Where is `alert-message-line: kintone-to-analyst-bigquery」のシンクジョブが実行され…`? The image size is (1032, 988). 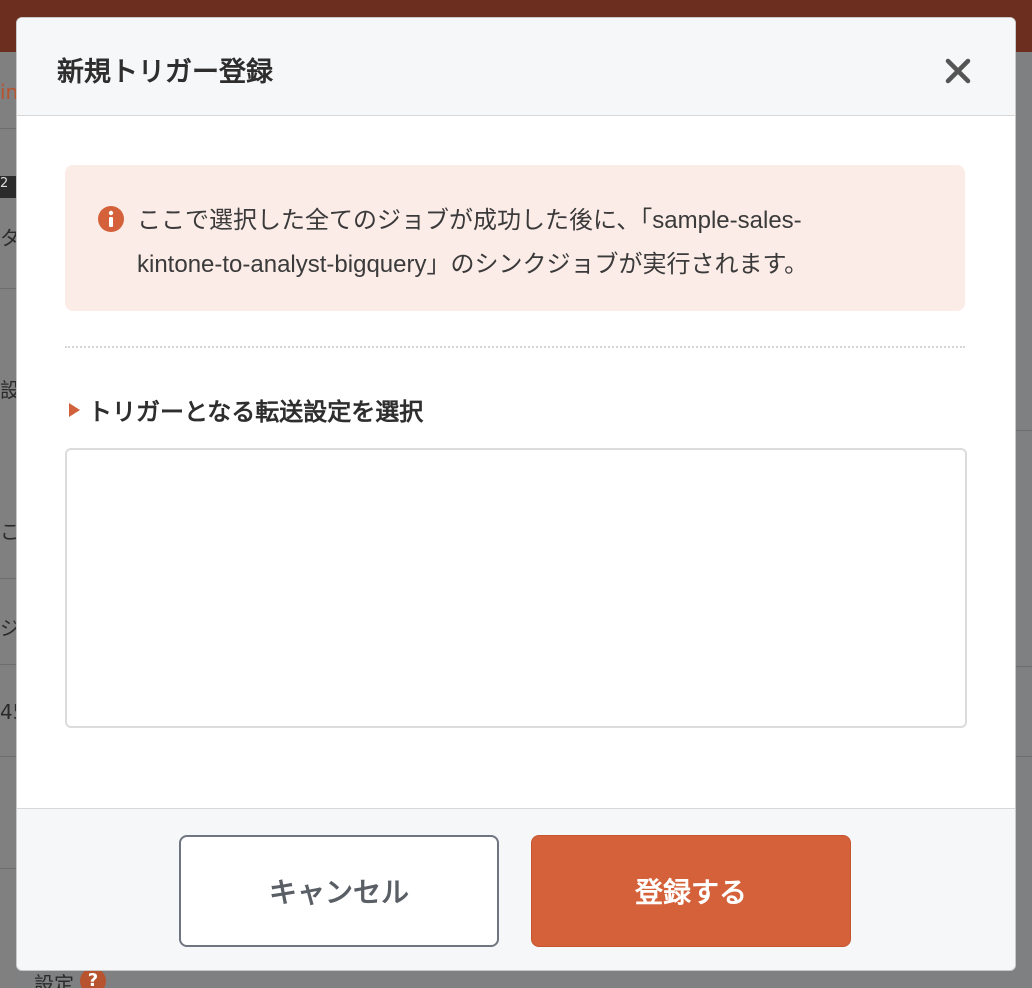
alert-message-line: kintone-to-analyst-bigquery」のシンクジョブが実行され… is located at coordinates (473, 264).